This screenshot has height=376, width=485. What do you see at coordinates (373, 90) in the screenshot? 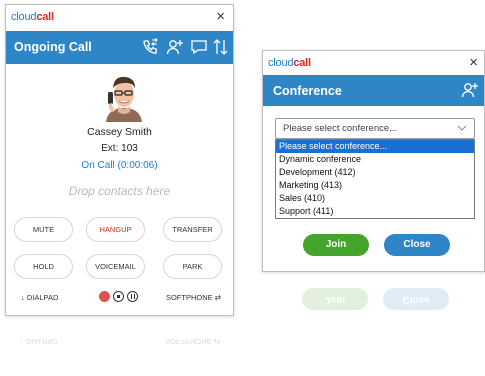
I see `header-bar: Conference` at bounding box center [373, 90].